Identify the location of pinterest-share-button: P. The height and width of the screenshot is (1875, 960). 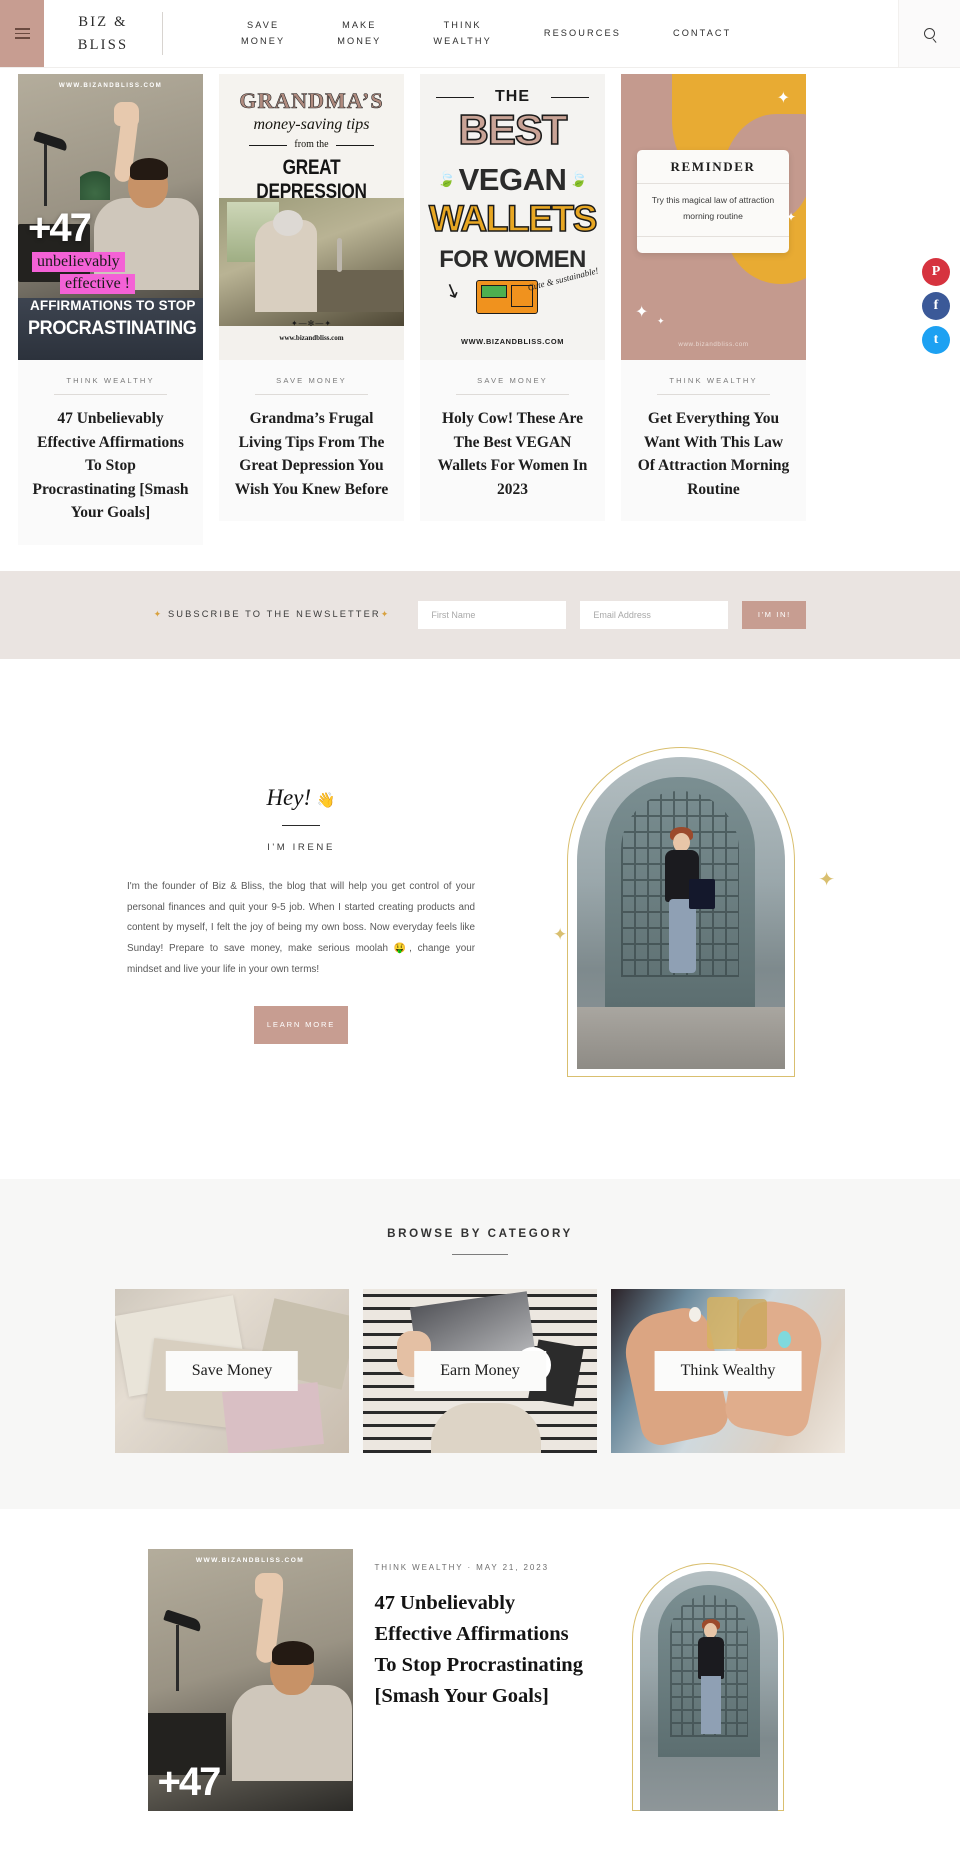
(936, 272).